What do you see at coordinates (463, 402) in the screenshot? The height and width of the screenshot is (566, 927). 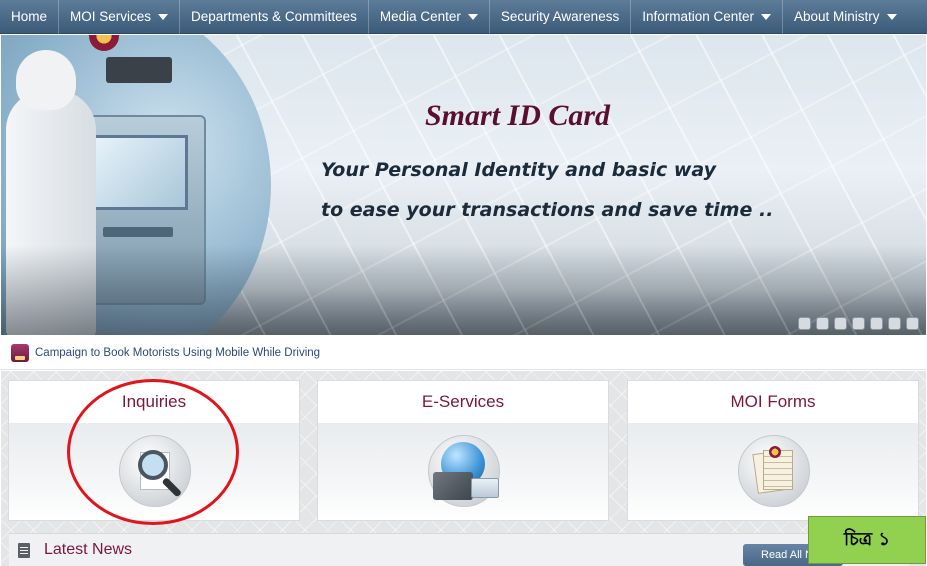 I see `tile-e-services-label: E-Services` at bounding box center [463, 402].